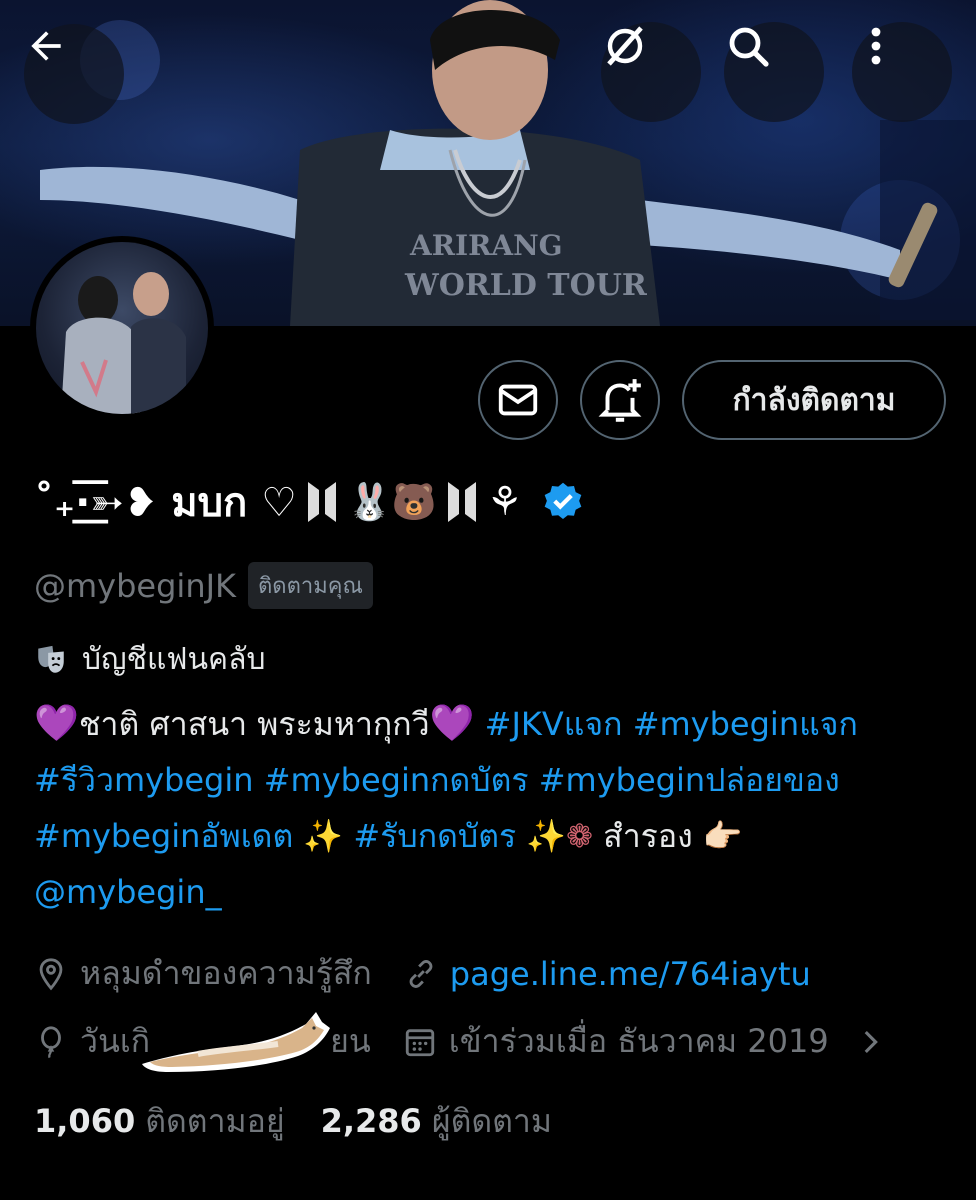 This screenshot has width=976, height=1200. I want to click on verified-badge-icon, so click(563, 502).